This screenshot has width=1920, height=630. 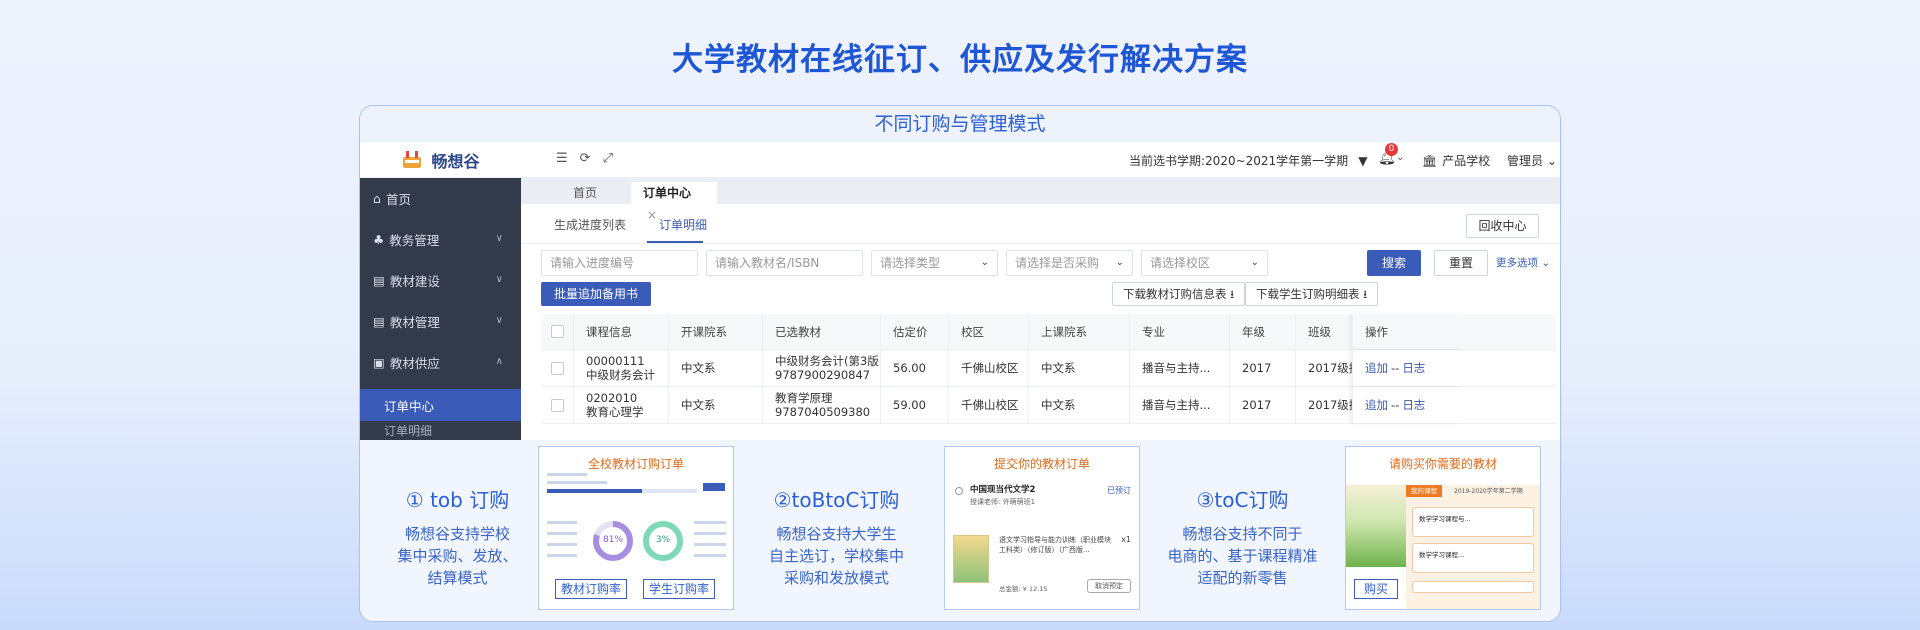 I want to click on batch-add-spare-button: 批量追加备用书, so click(x=596, y=294).